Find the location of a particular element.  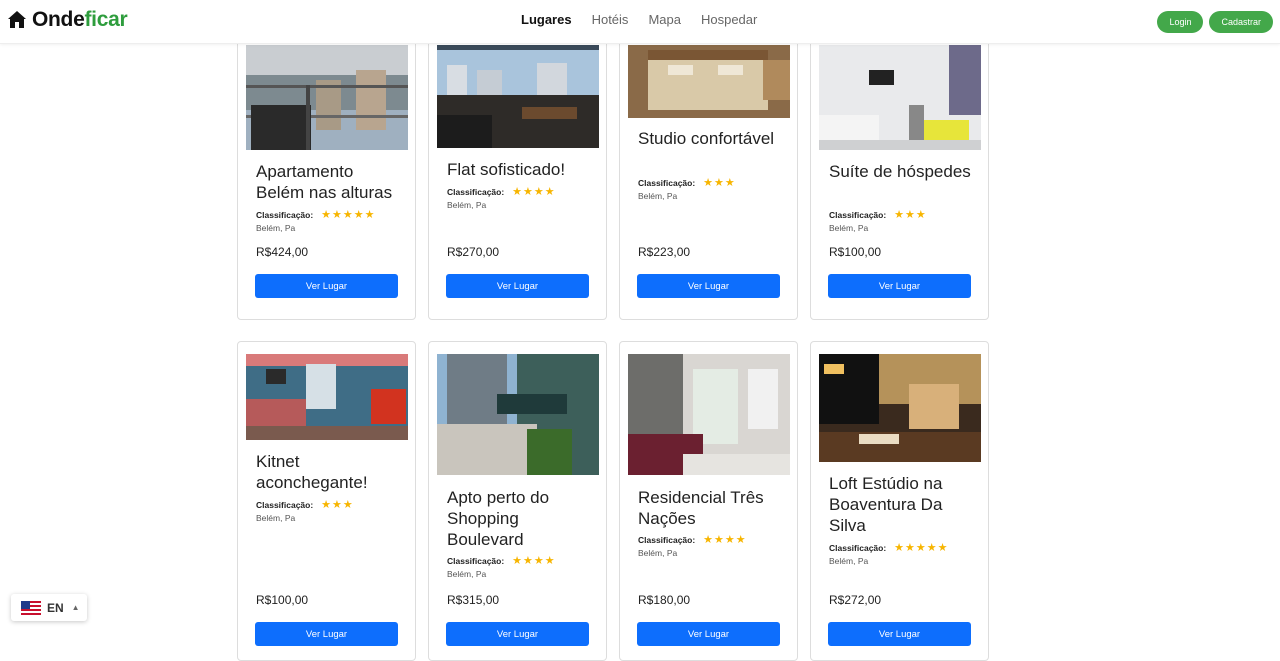

listing-title: Loft Estúdio na Boaventura Da Silva is located at coordinates (886, 504).